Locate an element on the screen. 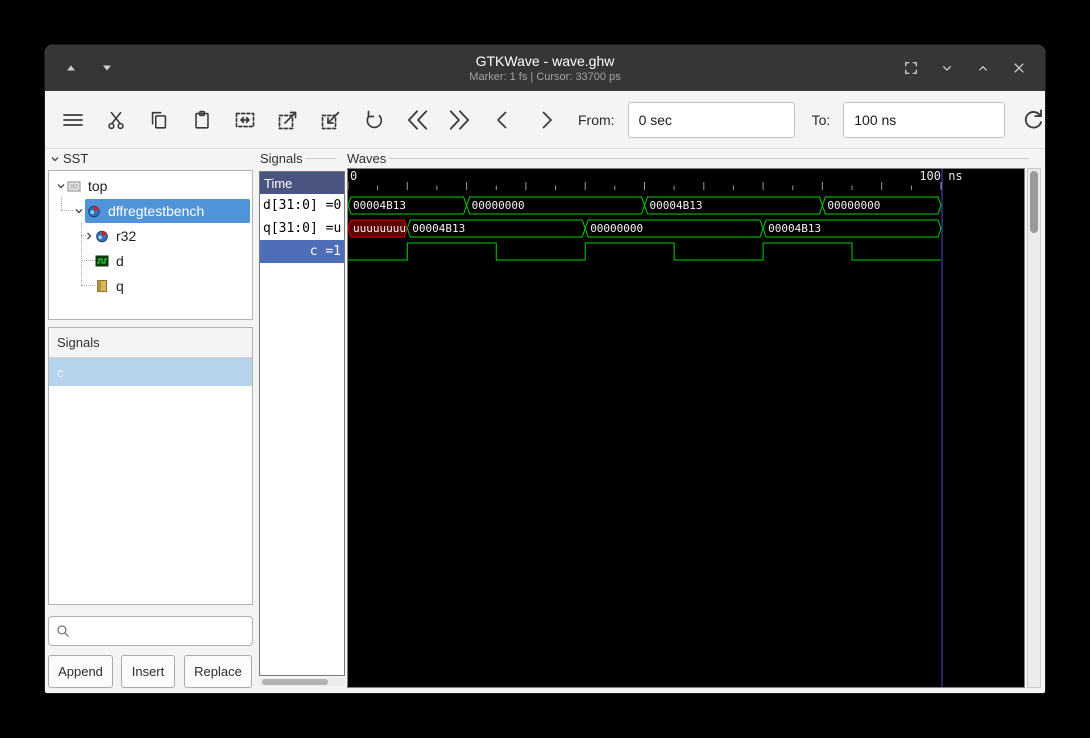 Image resolution: width=1090 pixels, height=738 pixels. toolbar: From: To: is located at coordinates (545, 120).